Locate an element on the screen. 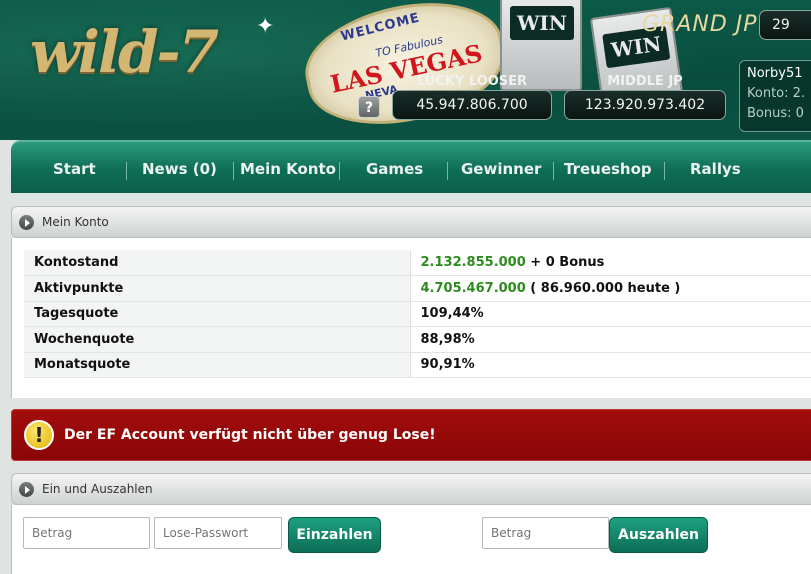 This screenshot has width=811, height=574. aktivpunkte-today: ( 86.960.000 heute ) is located at coordinates (603, 288).